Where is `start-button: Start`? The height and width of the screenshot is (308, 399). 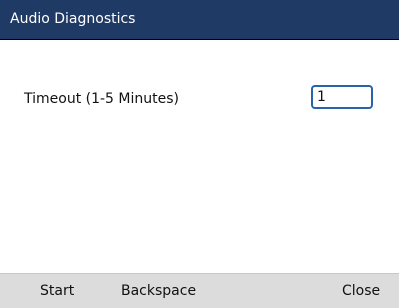 start-button: Start is located at coordinates (57, 291).